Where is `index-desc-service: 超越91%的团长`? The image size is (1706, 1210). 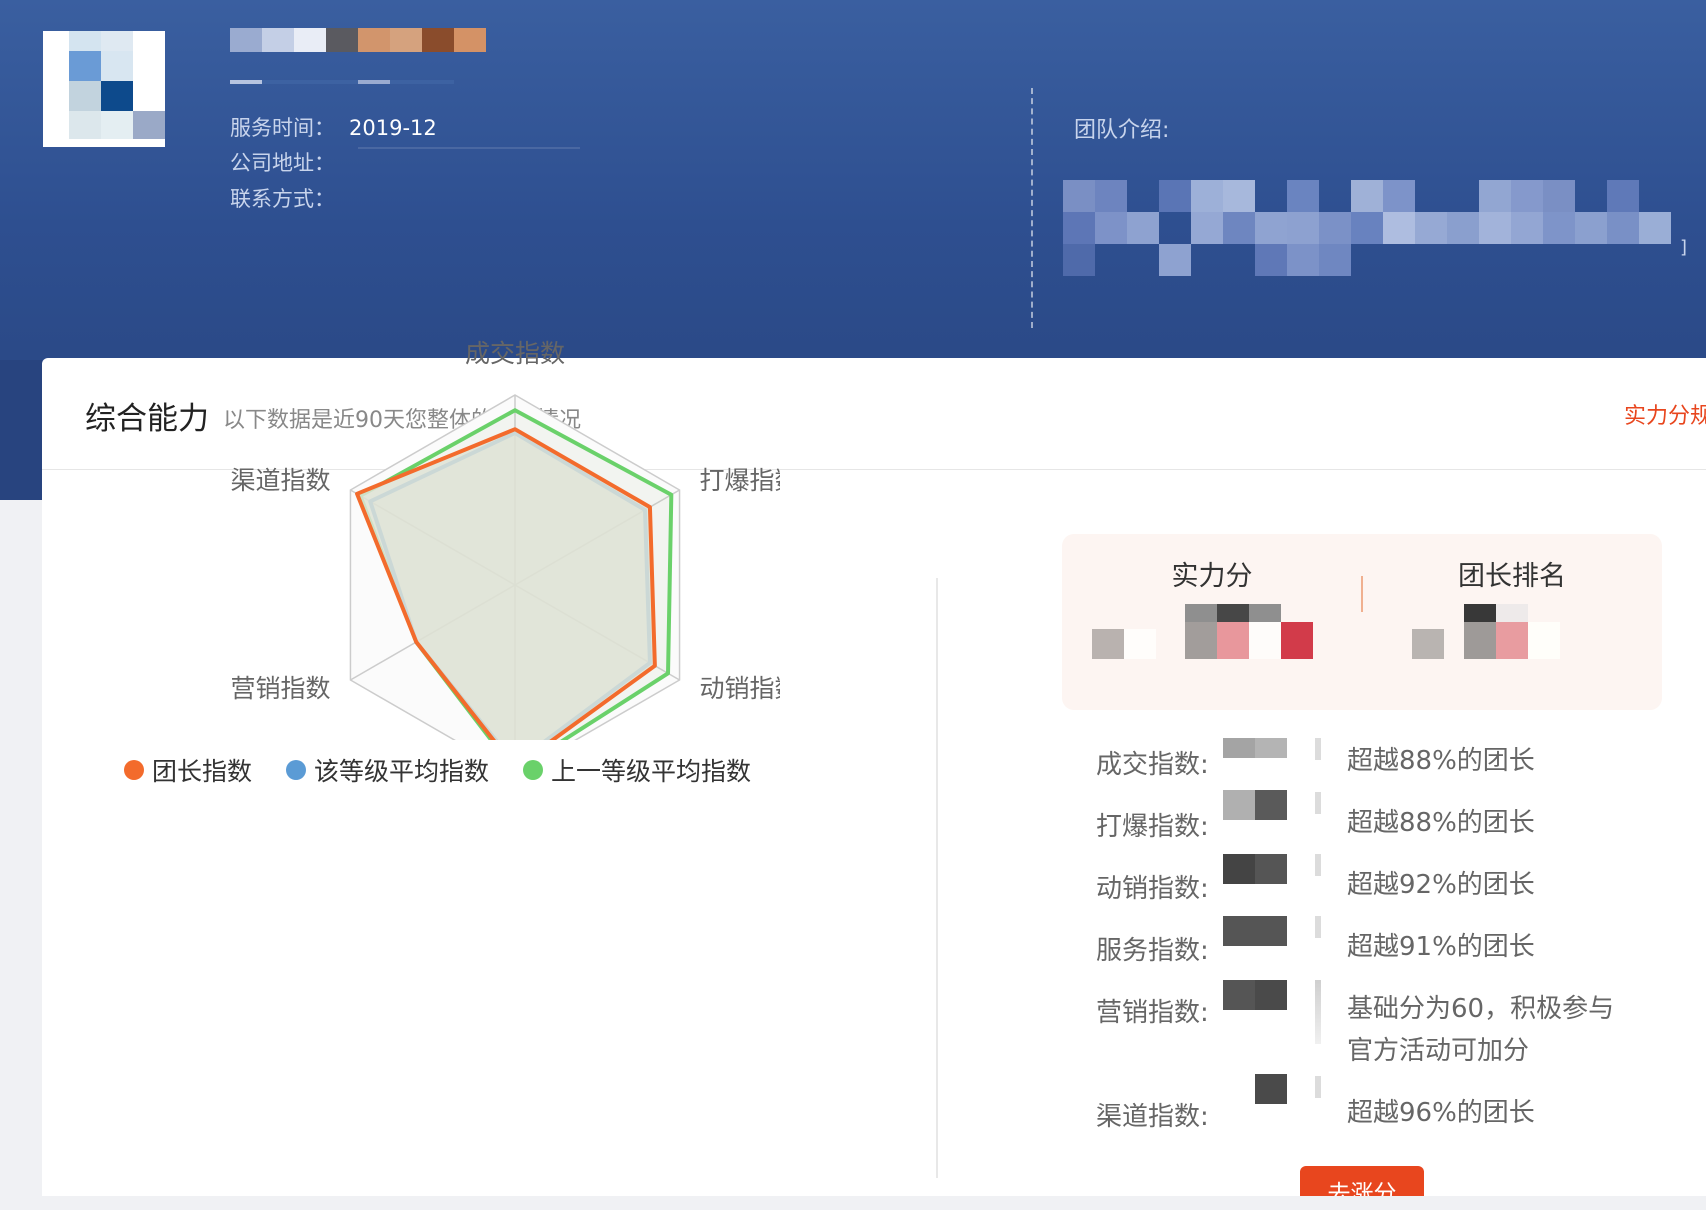 index-desc-service: 超越91%的团长 is located at coordinates (1441, 947).